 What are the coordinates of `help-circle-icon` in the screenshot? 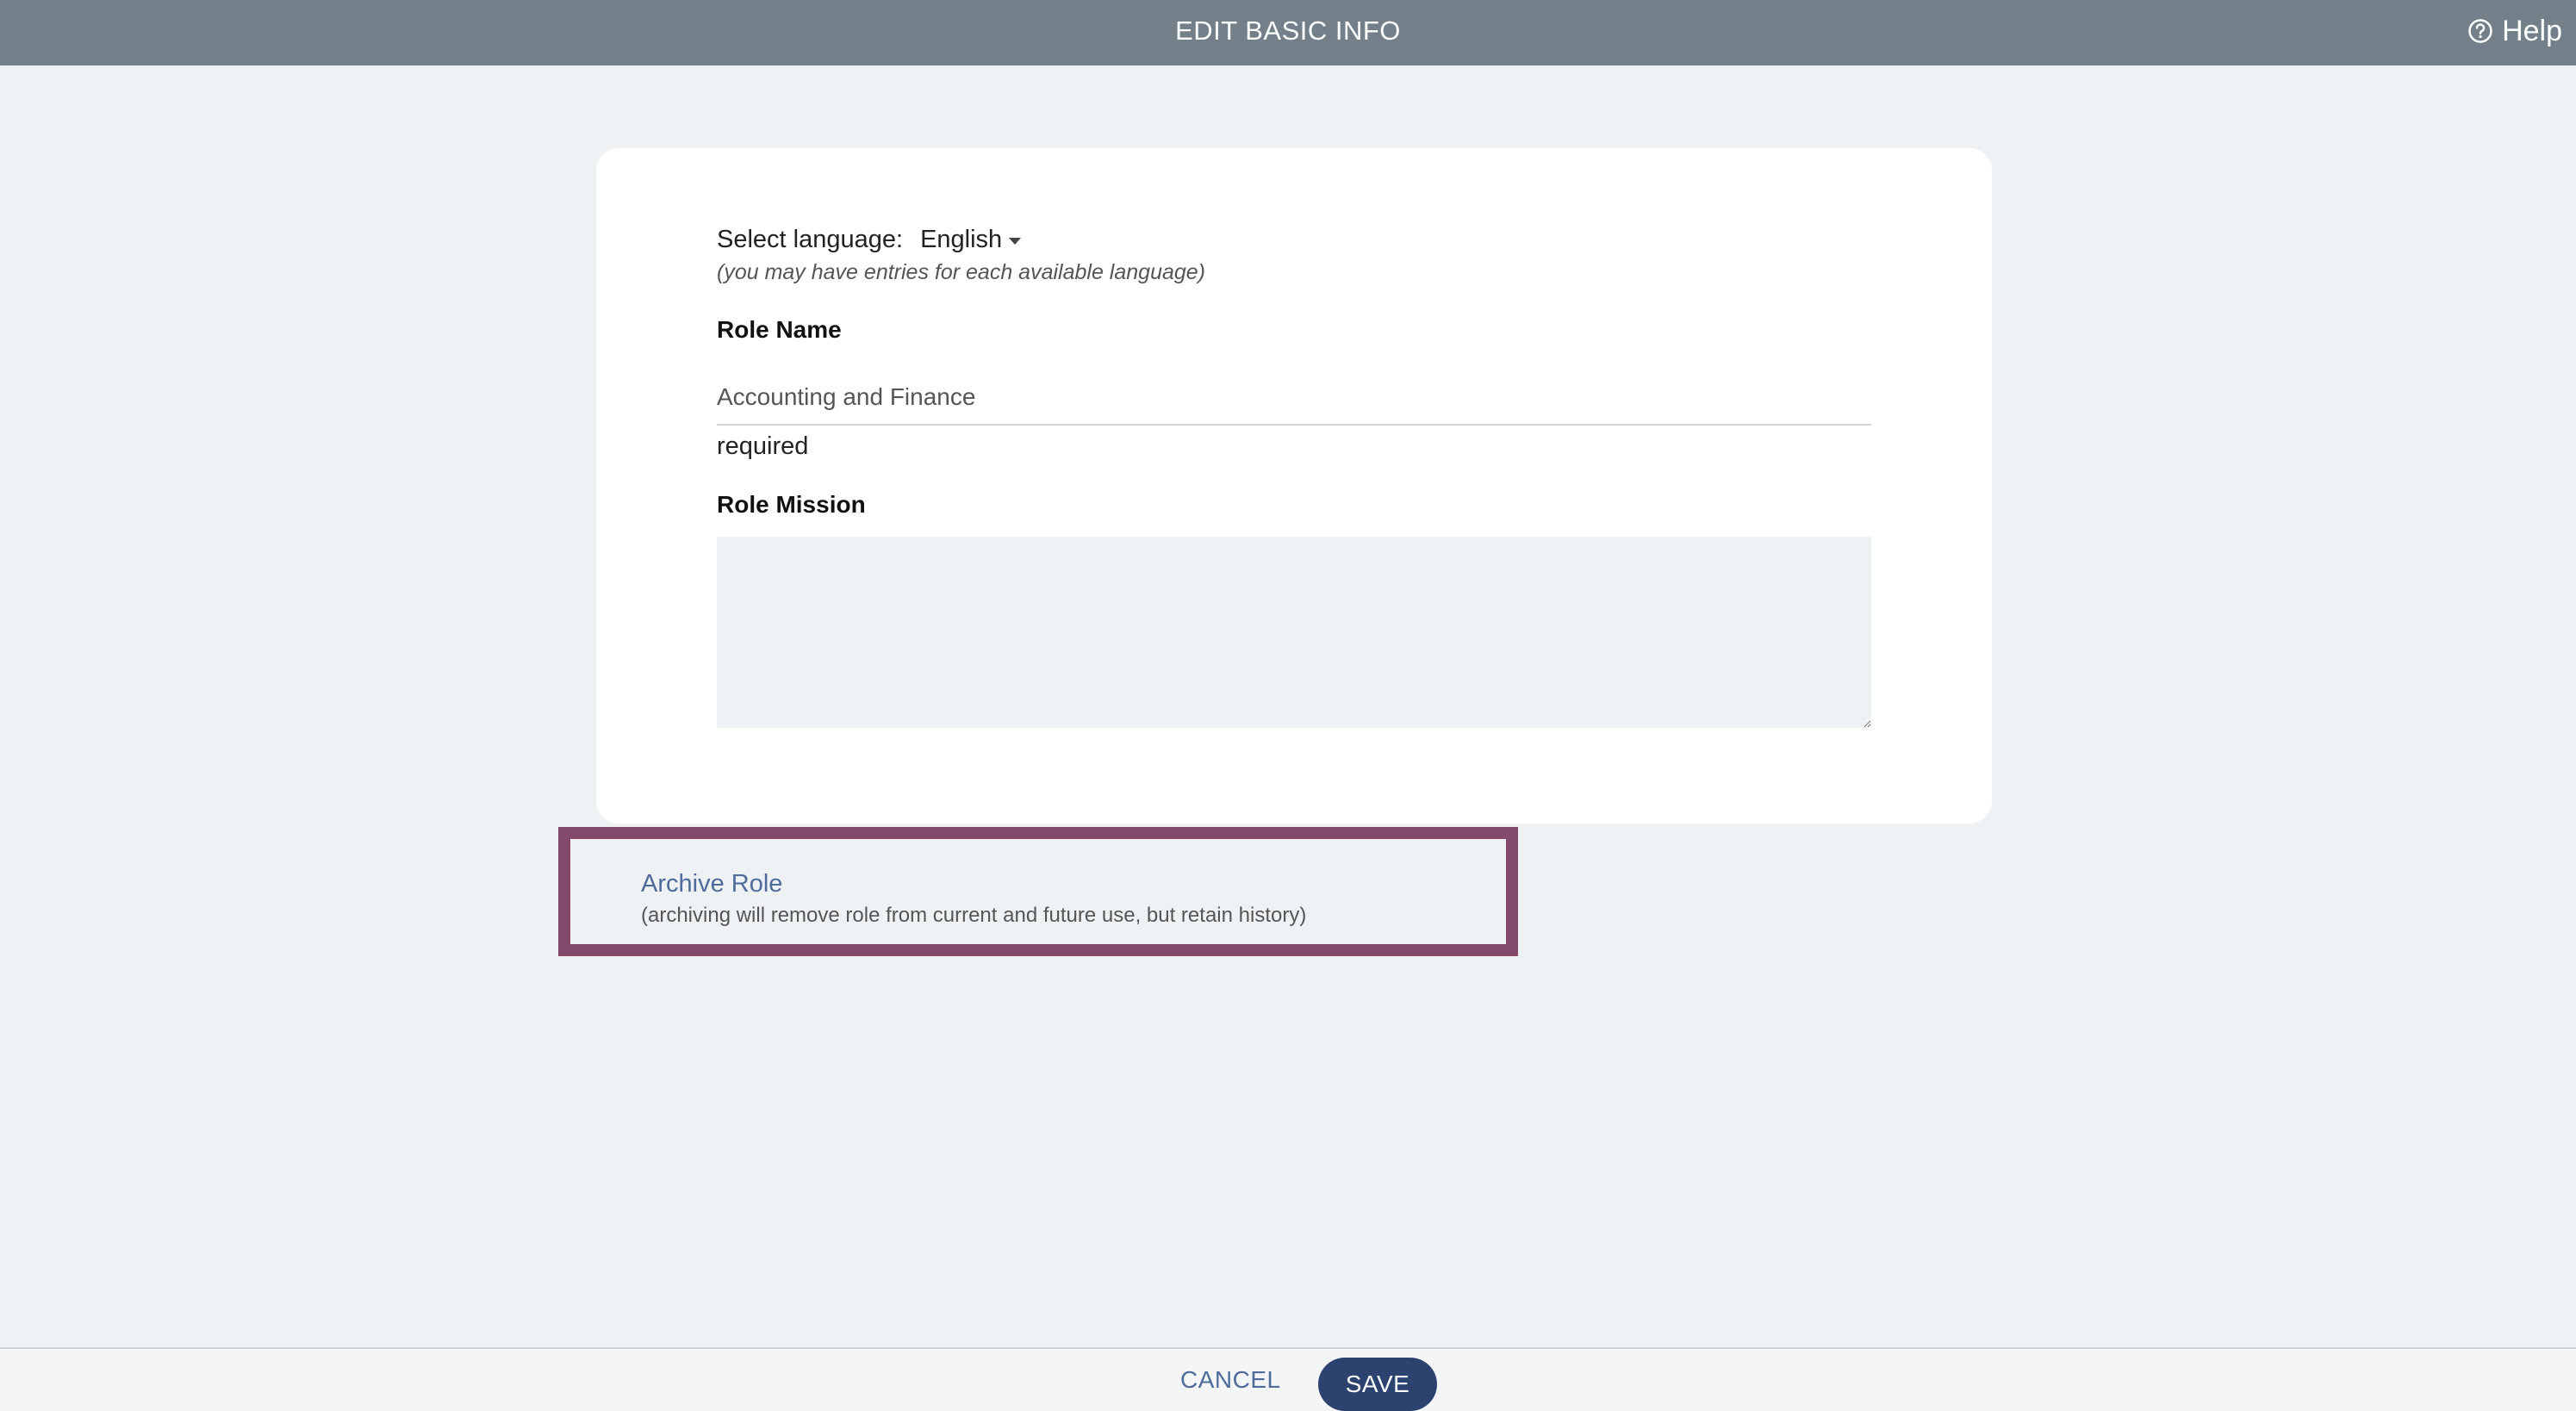 It's located at (2480, 31).